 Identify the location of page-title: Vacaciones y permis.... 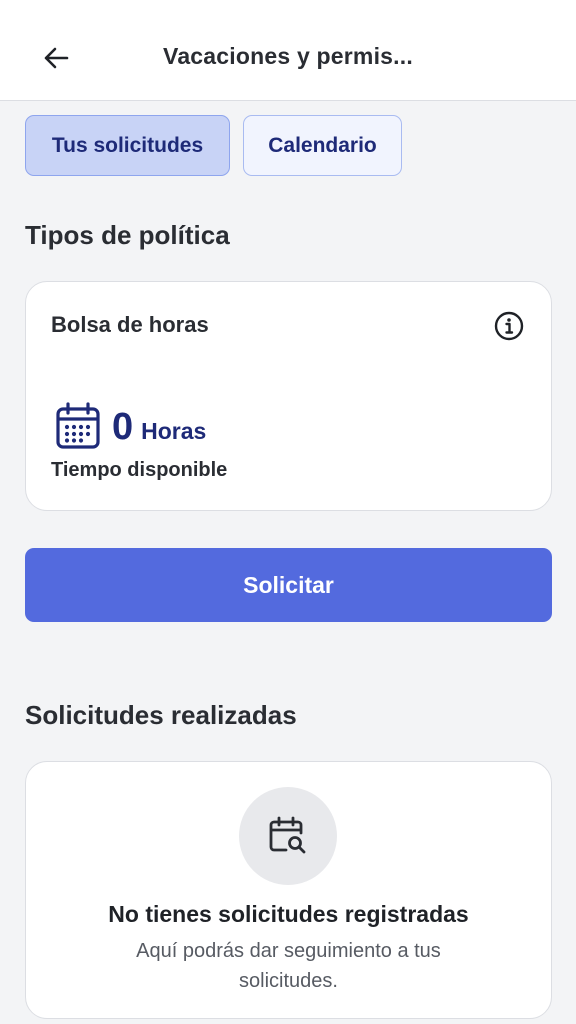
(288, 56).